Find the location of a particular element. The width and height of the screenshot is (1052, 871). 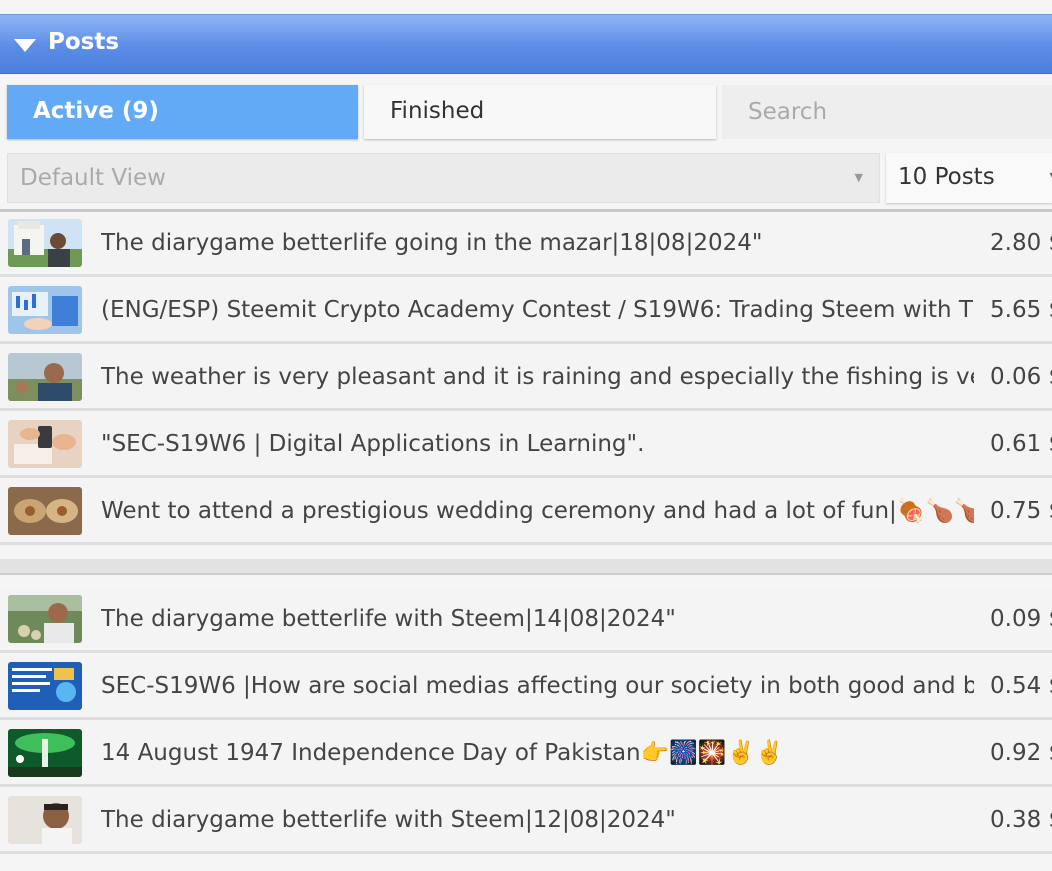

dropdown-arrow-icon: ▼ is located at coordinates (858, 177).